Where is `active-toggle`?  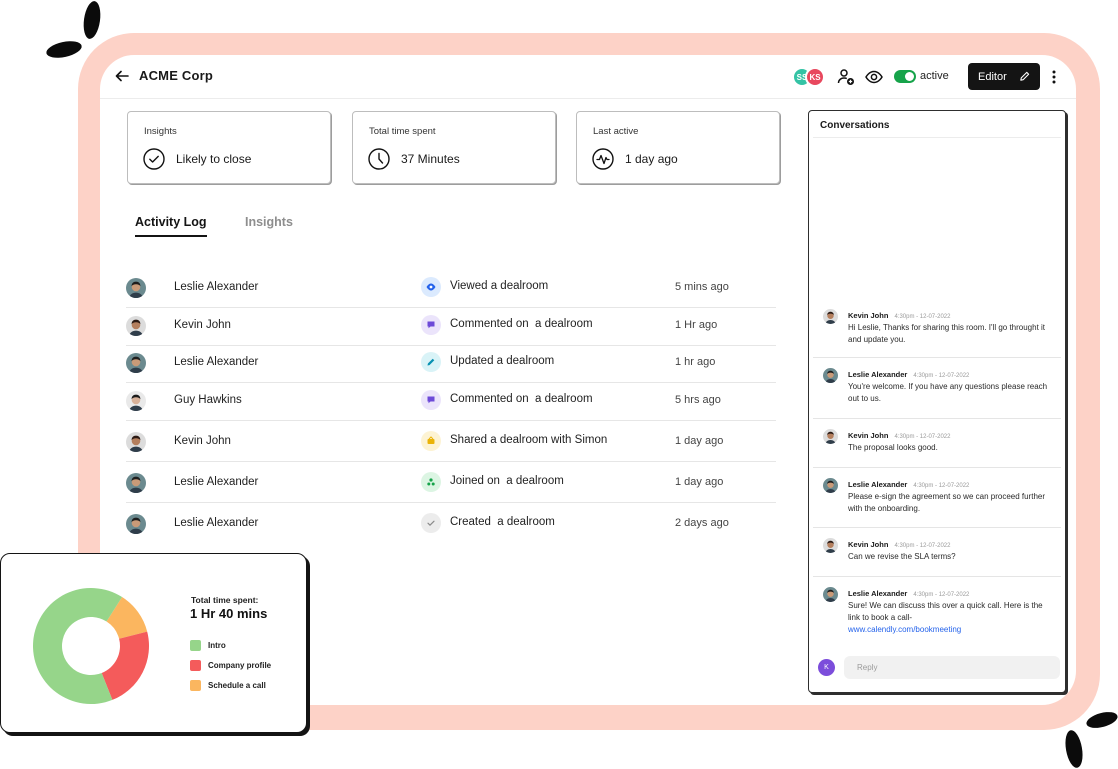
active-toggle is located at coordinates (905, 76).